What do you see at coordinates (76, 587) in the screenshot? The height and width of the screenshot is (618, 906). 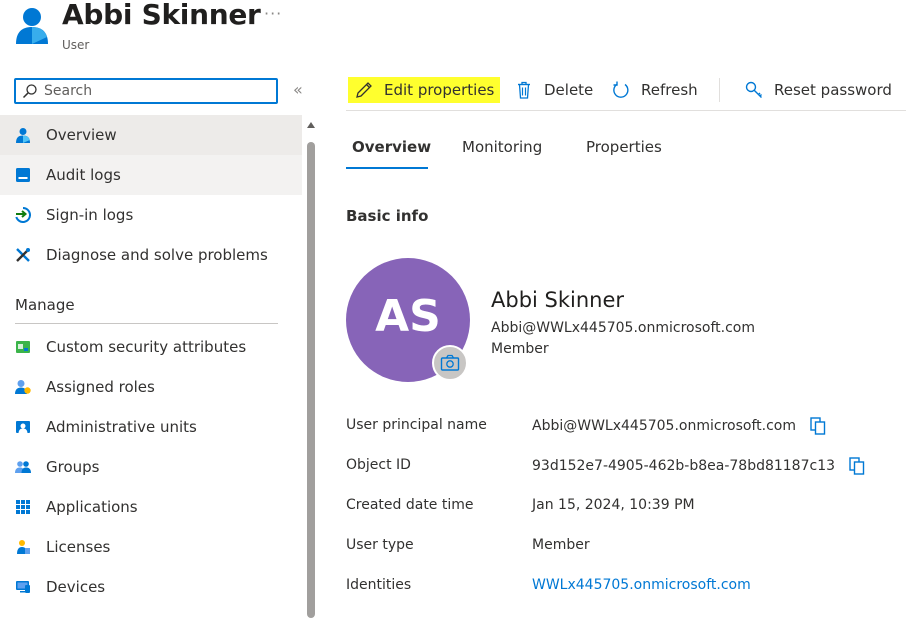 I see `sidebar-item-label: Devices` at bounding box center [76, 587].